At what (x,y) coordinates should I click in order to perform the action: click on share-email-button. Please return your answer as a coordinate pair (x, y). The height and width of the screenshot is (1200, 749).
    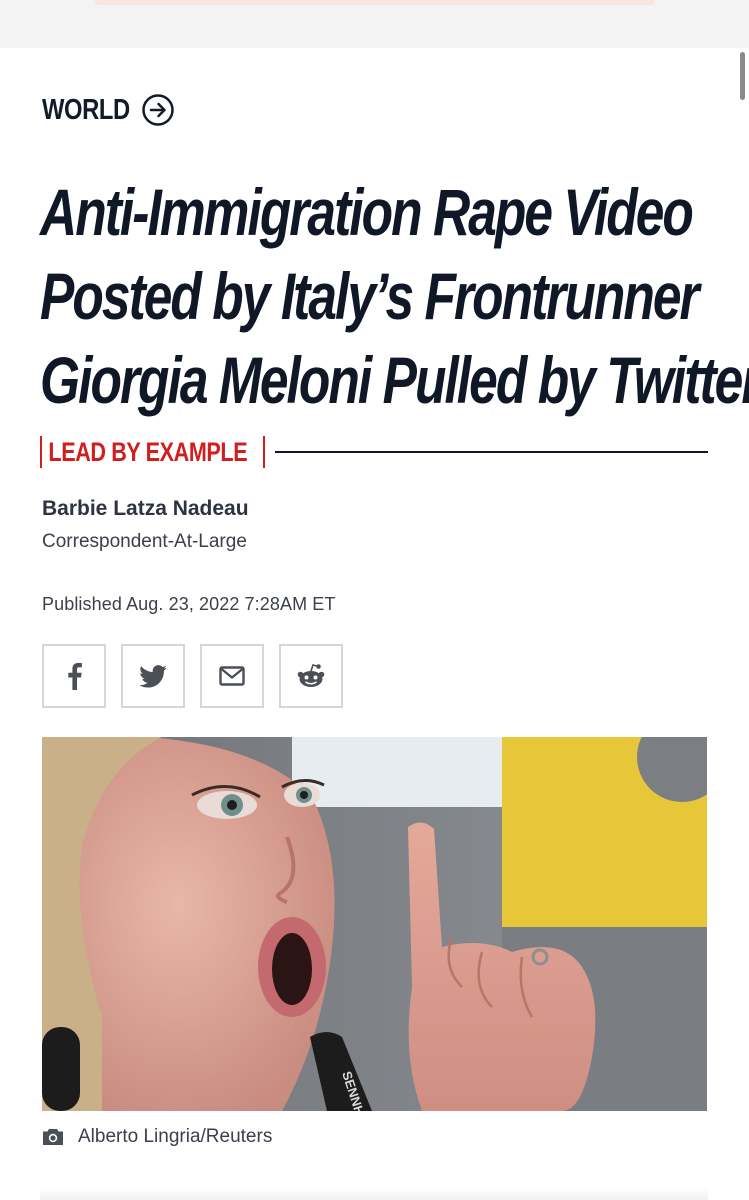
    Looking at the image, I should click on (232, 676).